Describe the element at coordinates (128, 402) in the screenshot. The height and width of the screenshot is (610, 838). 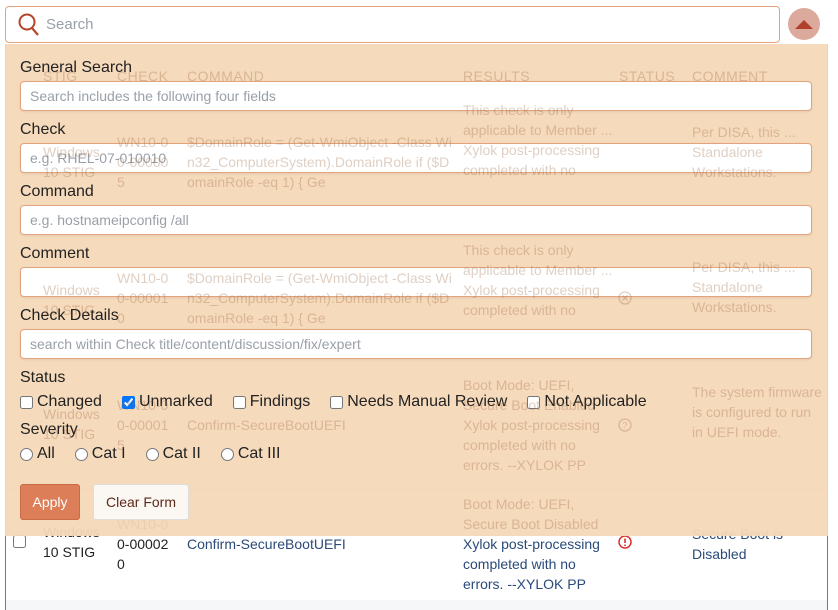
I see `status-unmarked-checkbox` at that location.